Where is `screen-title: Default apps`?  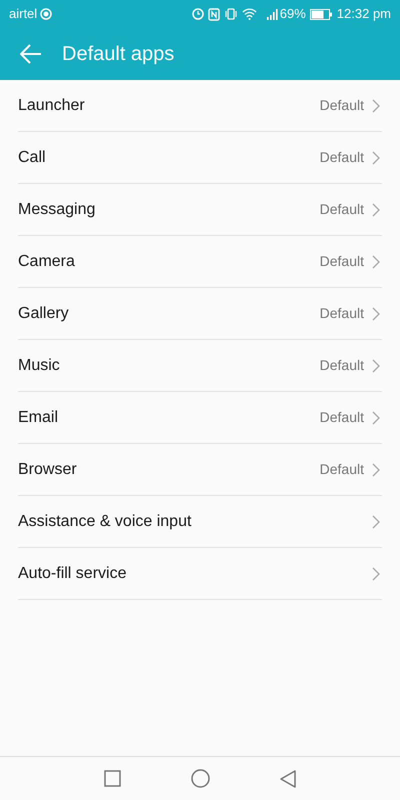 screen-title: Default apps is located at coordinates (118, 54).